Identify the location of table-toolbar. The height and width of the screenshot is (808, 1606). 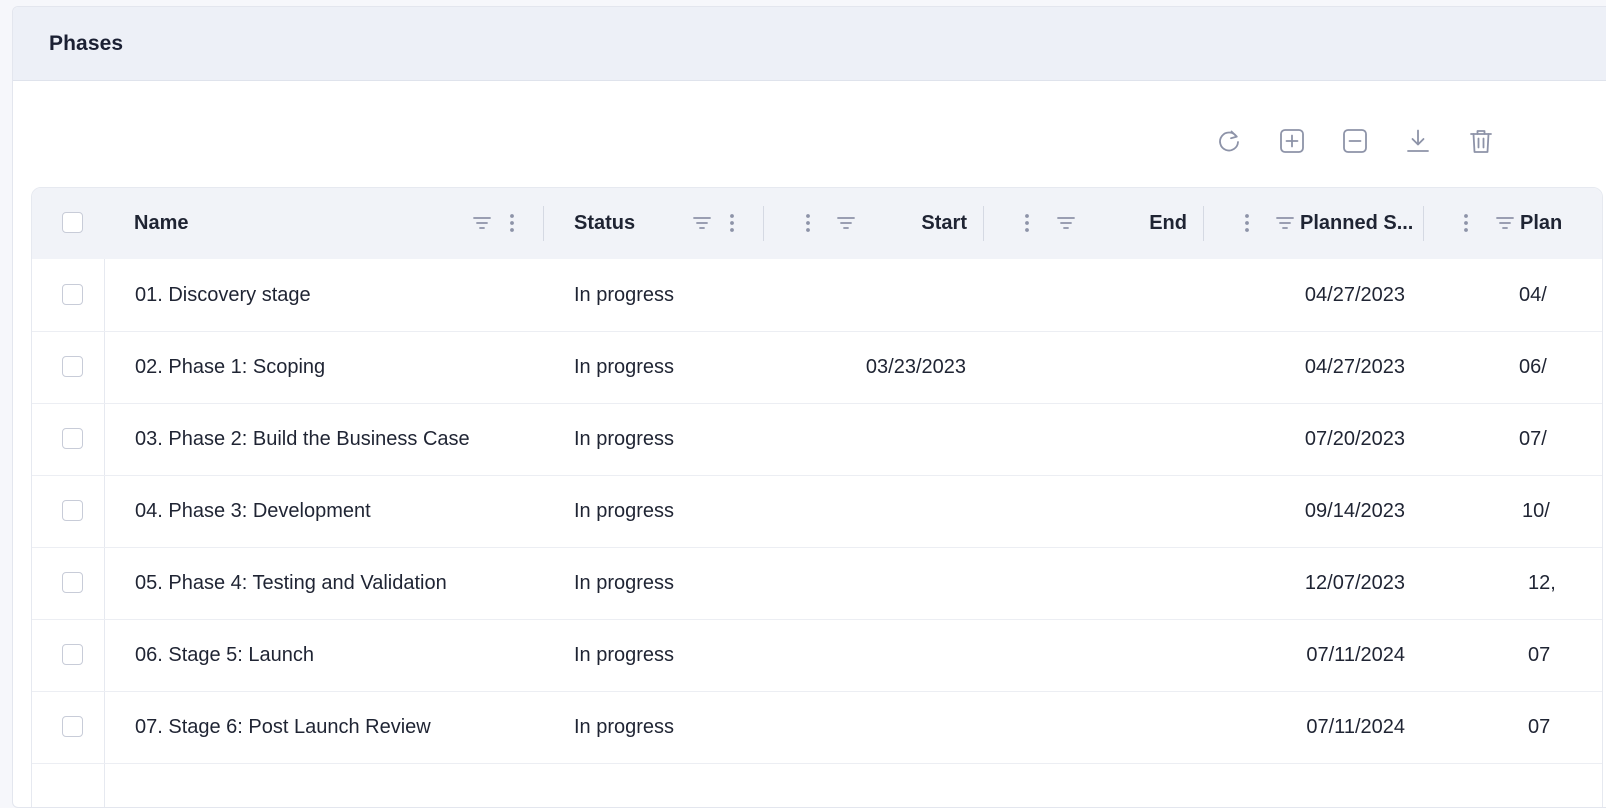
(1368, 141).